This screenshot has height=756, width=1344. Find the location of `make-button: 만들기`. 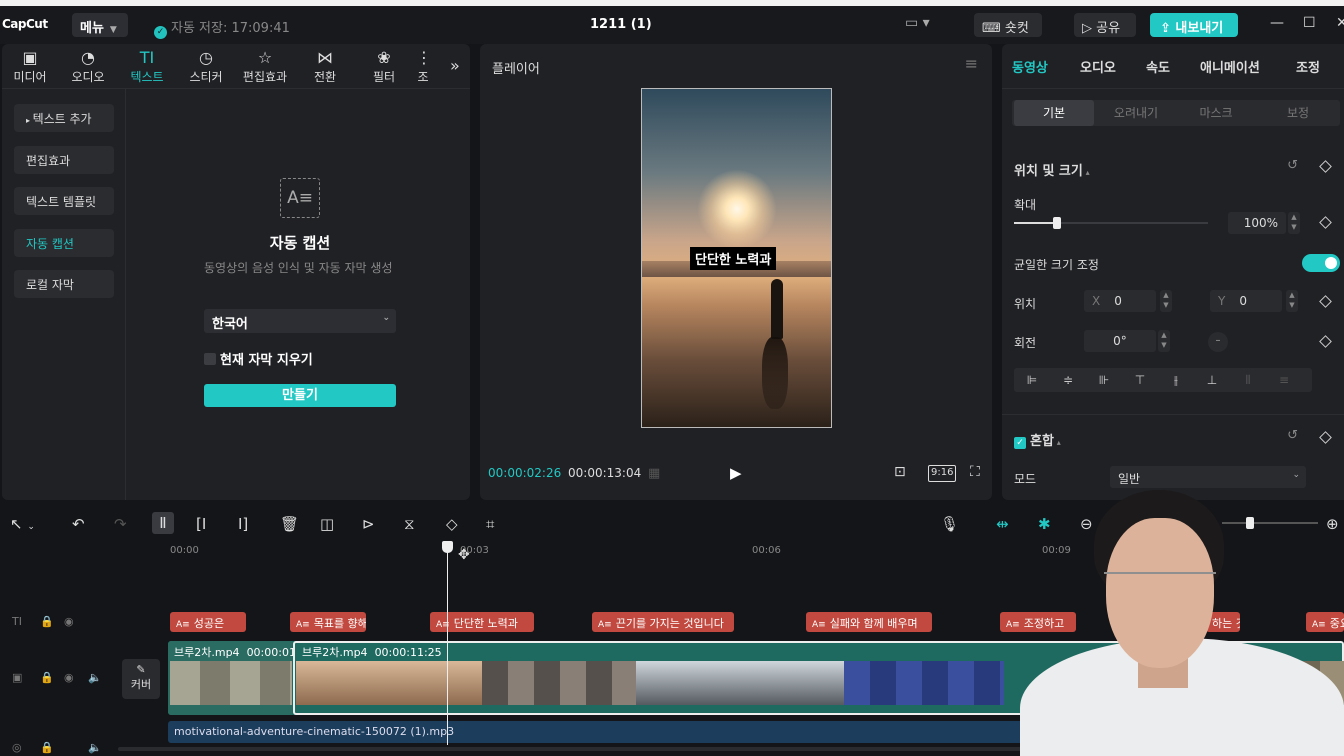

make-button: 만들기 is located at coordinates (300, 395).